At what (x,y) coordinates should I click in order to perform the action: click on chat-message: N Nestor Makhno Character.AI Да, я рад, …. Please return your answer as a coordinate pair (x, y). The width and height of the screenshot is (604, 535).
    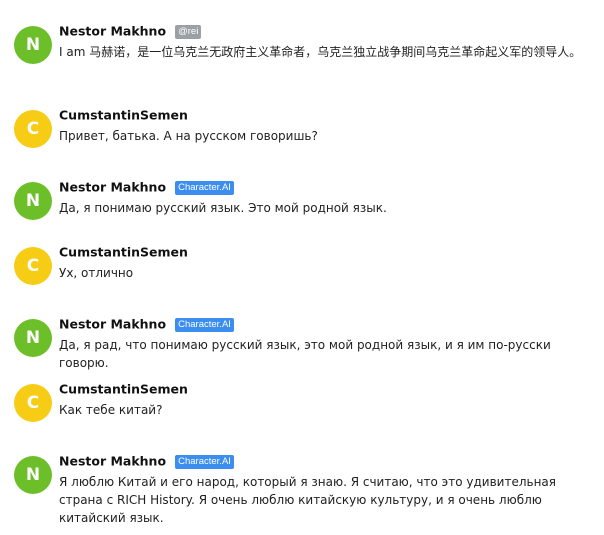
    Looking at the image, I should click on (305, 343).